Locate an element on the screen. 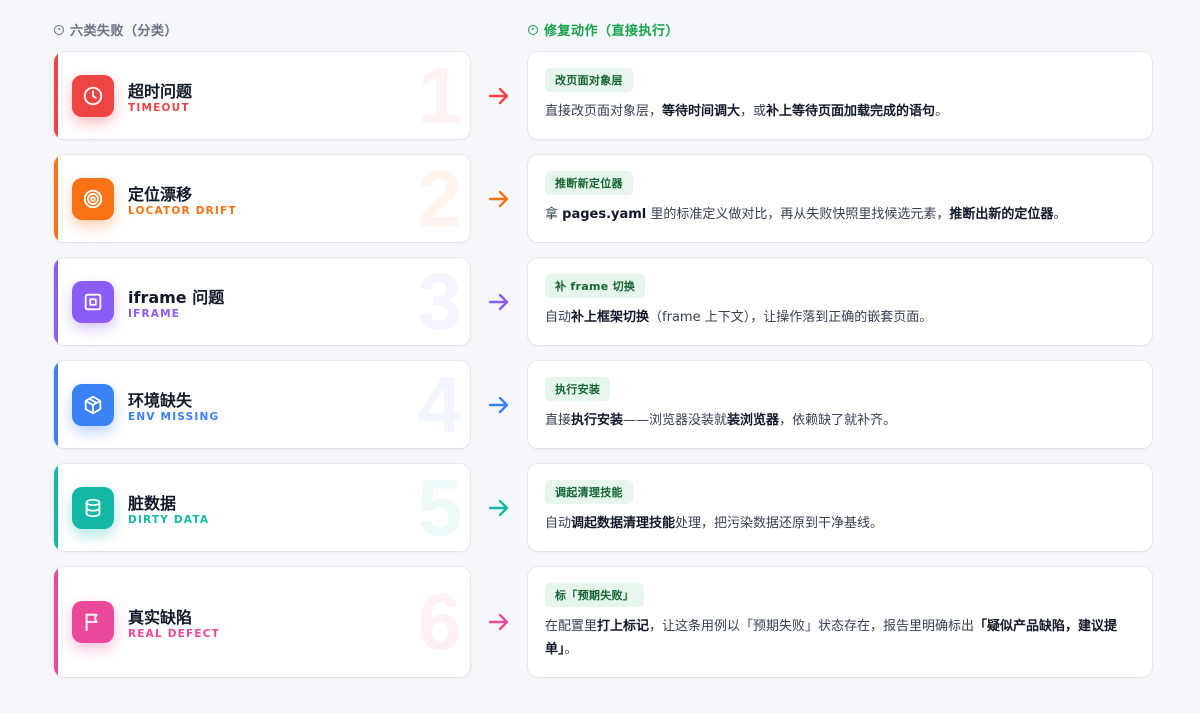  fix-action-tag: 标「预期失败」 is located at coordinates (595, 595).